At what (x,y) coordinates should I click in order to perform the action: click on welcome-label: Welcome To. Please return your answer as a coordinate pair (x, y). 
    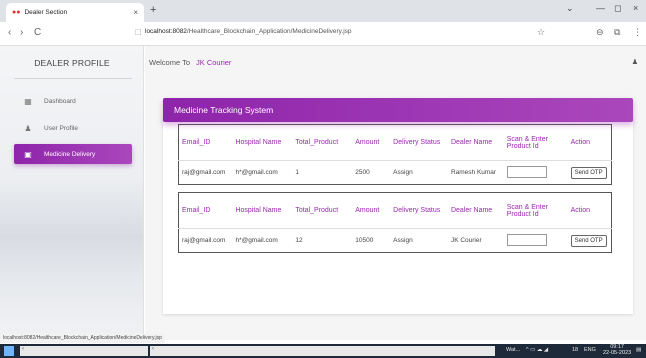
    Looking at the image, I should click on (169, 62).